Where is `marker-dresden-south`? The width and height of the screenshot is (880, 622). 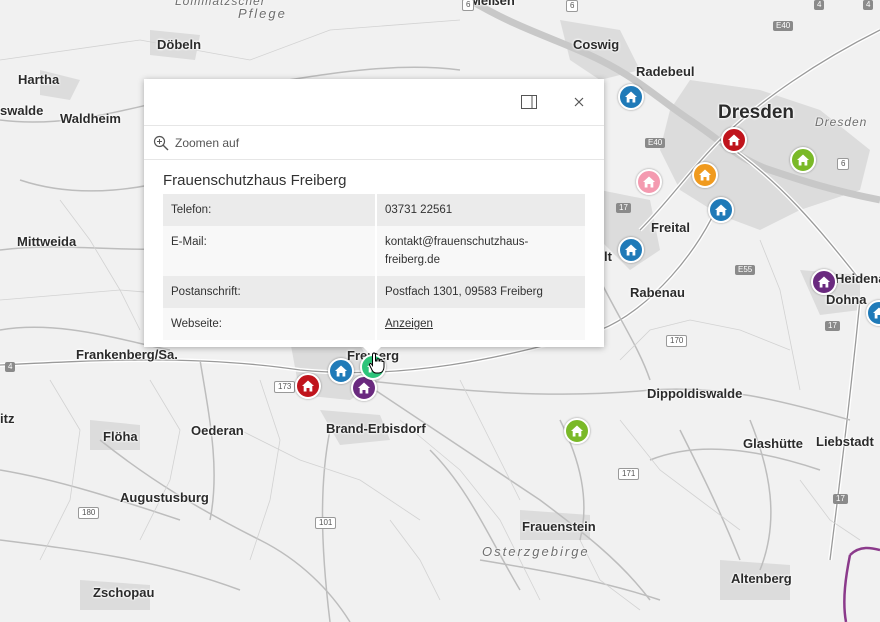
marker-dresden-south is located at coordinates (721, 210).